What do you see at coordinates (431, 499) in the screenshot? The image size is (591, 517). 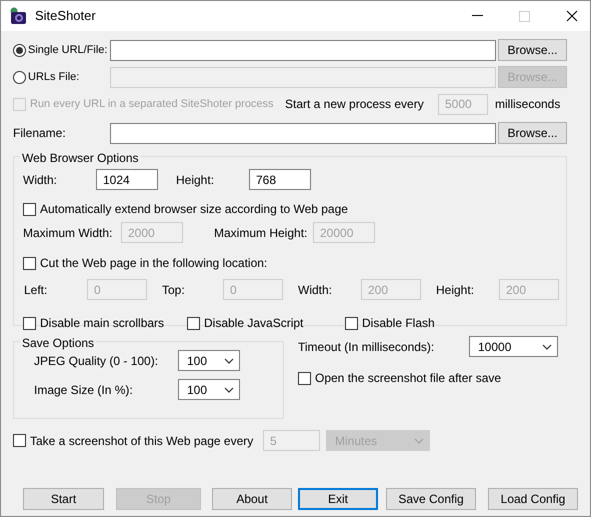 I see `push-button: Save Config` at bounding box center [431, 499].